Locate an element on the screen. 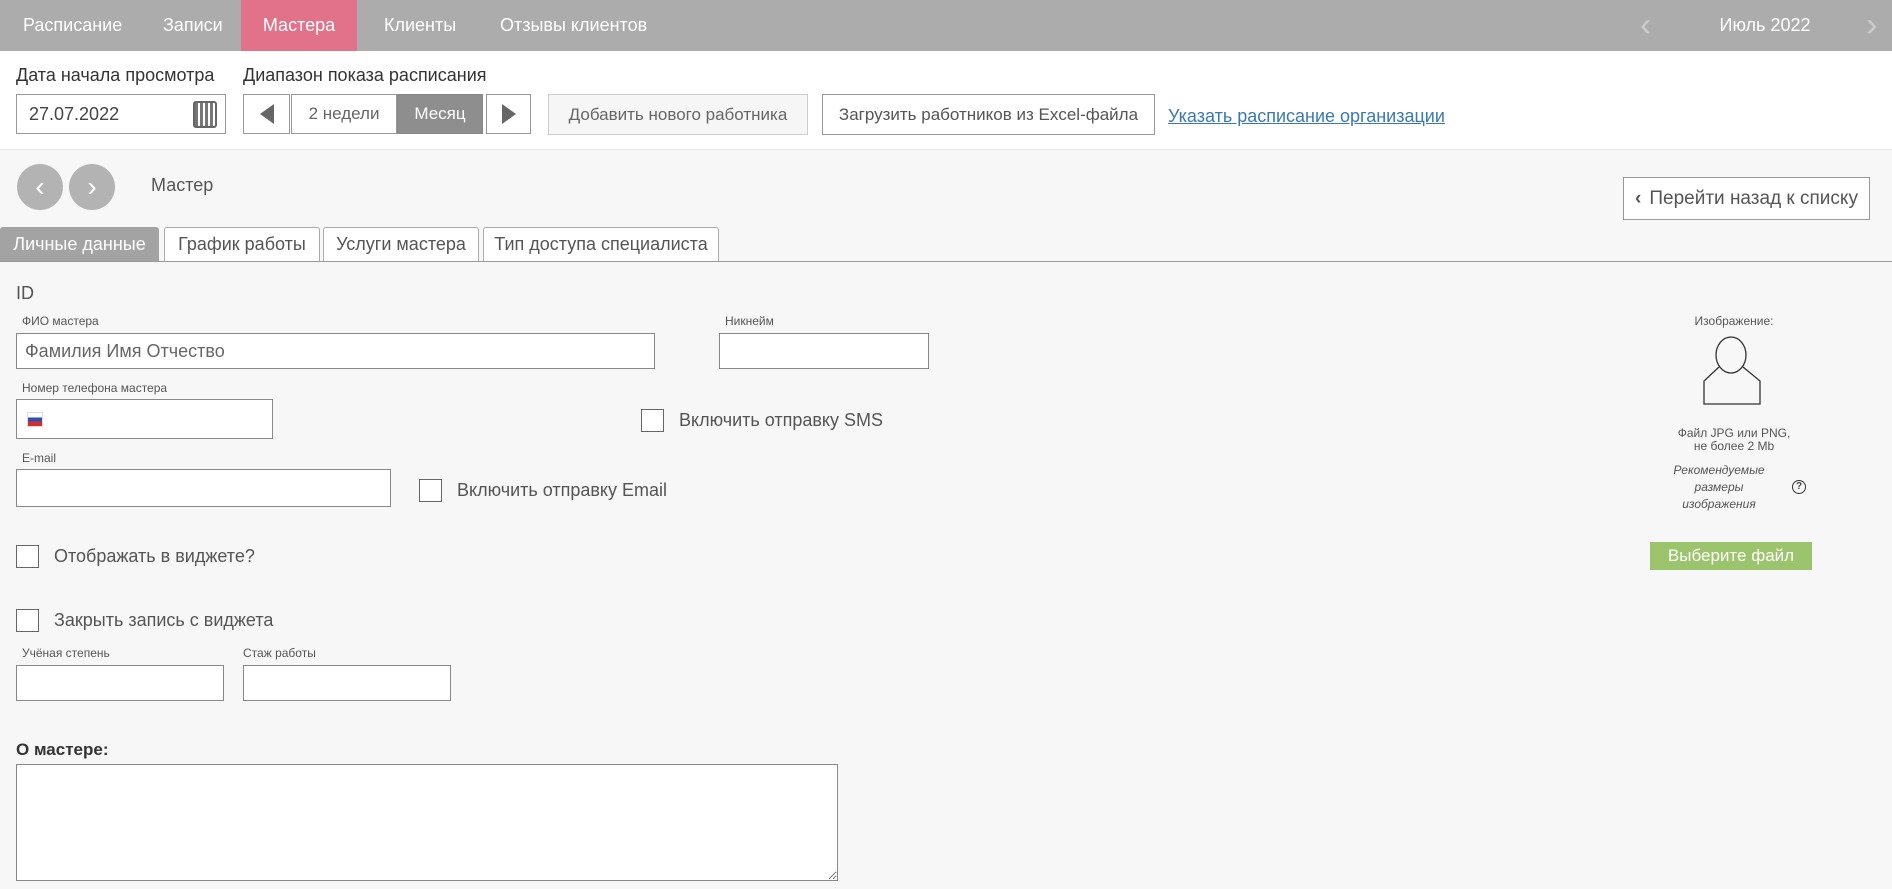 The height and width of the screenshot is (889, 1892). org-schedule-link: Указать расписание организации is located at coordinates (1306, 116).